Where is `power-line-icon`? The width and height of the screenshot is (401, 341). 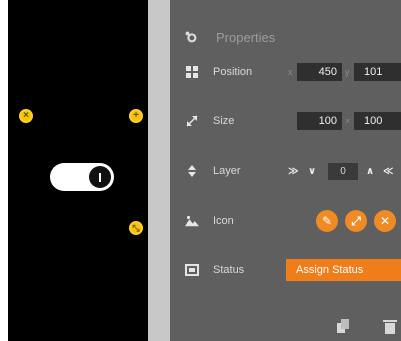 power-line-icon is located at coordinates (100, 177).